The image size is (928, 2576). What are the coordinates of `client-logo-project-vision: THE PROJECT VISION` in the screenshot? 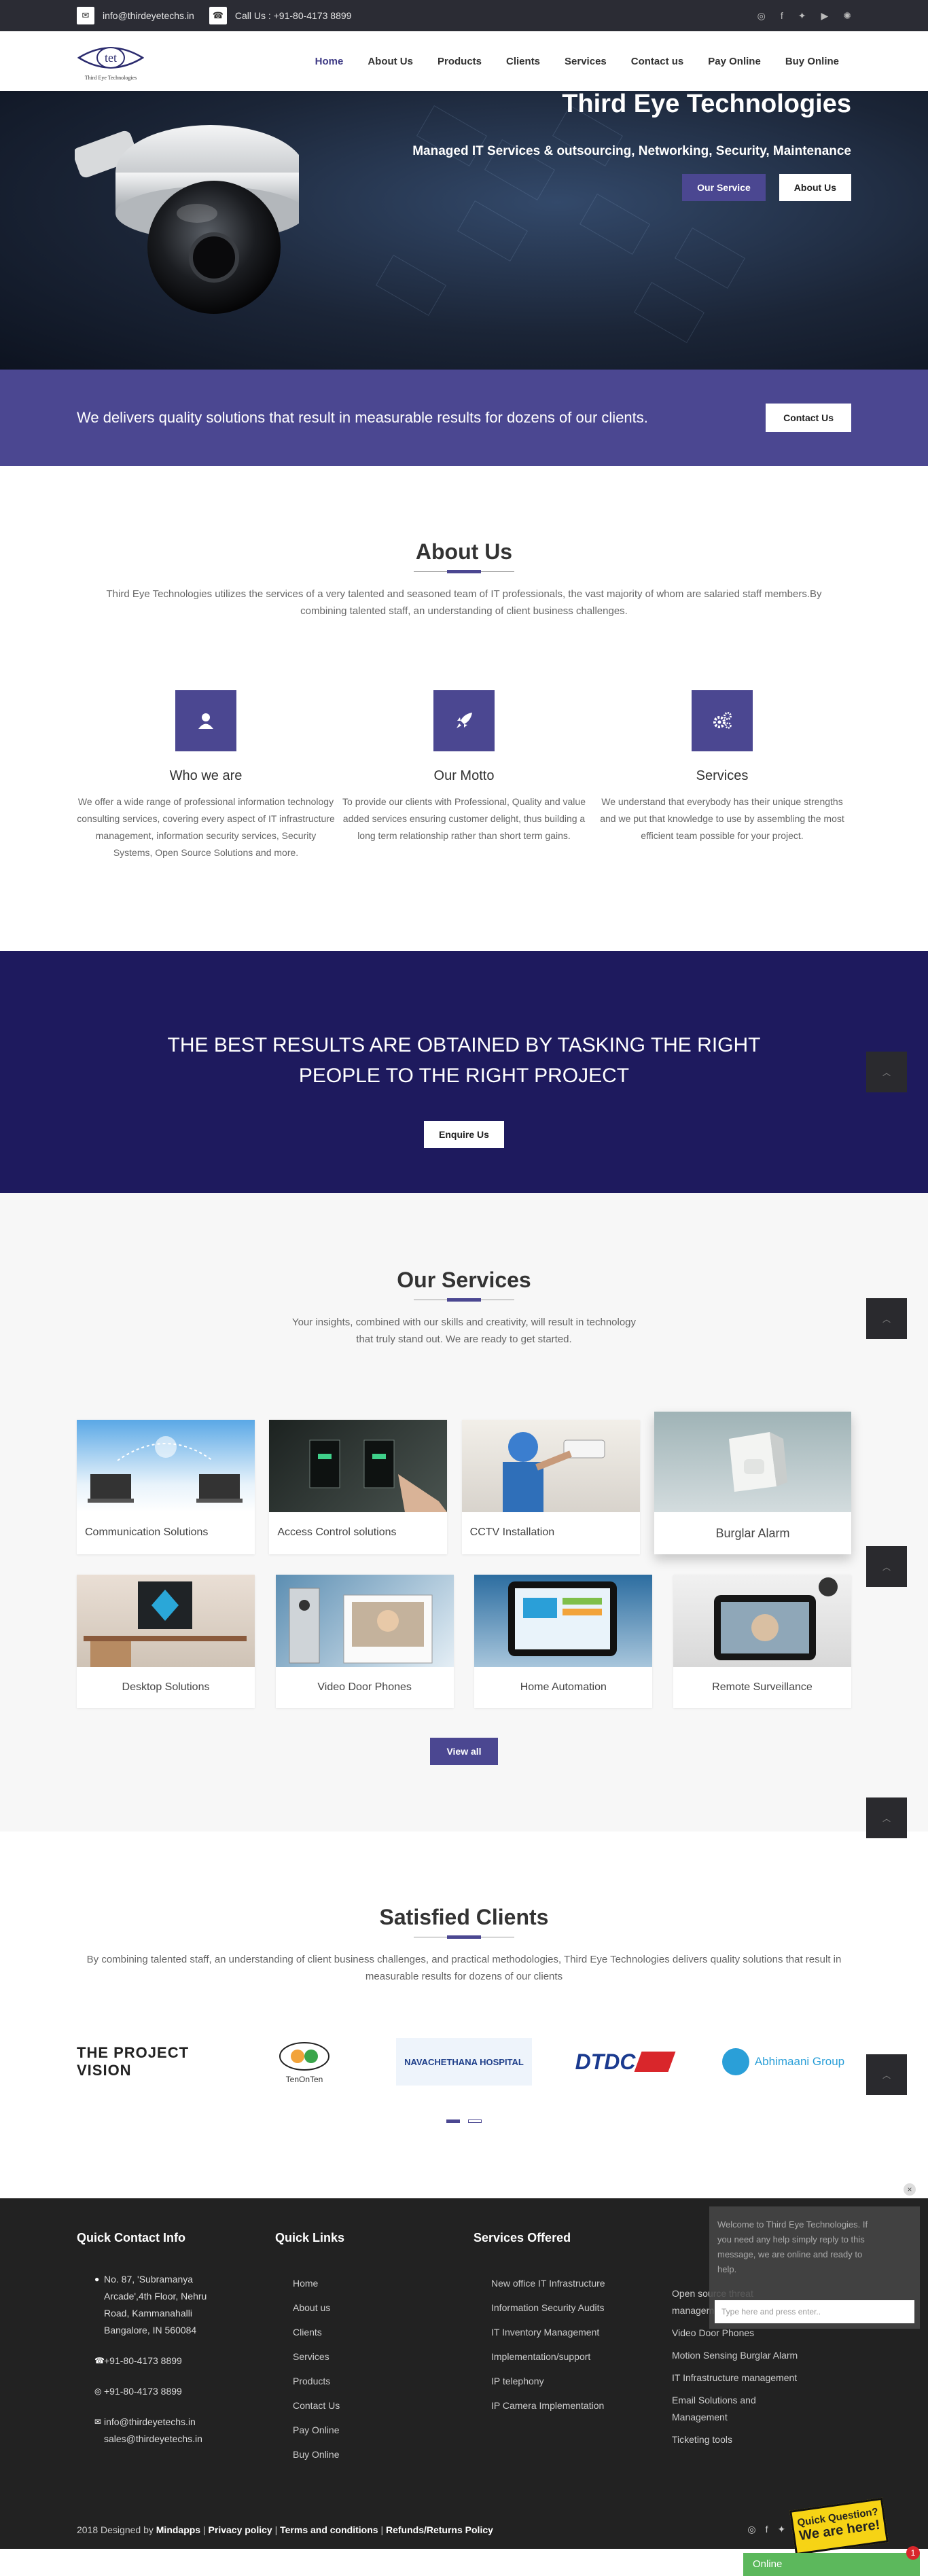 It's located at (145, 2062).